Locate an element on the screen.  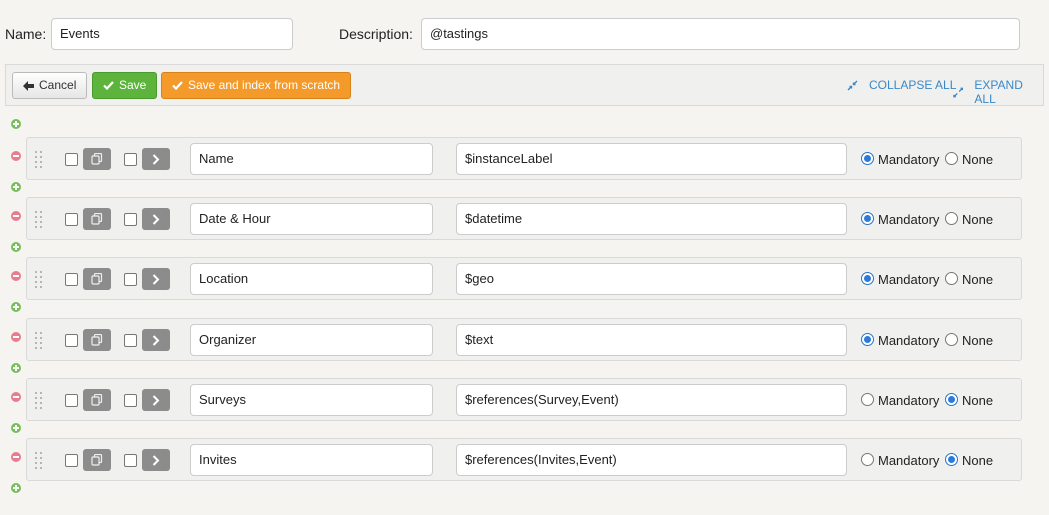
field-name-input: Organizer is located at coordinates (311, 340).